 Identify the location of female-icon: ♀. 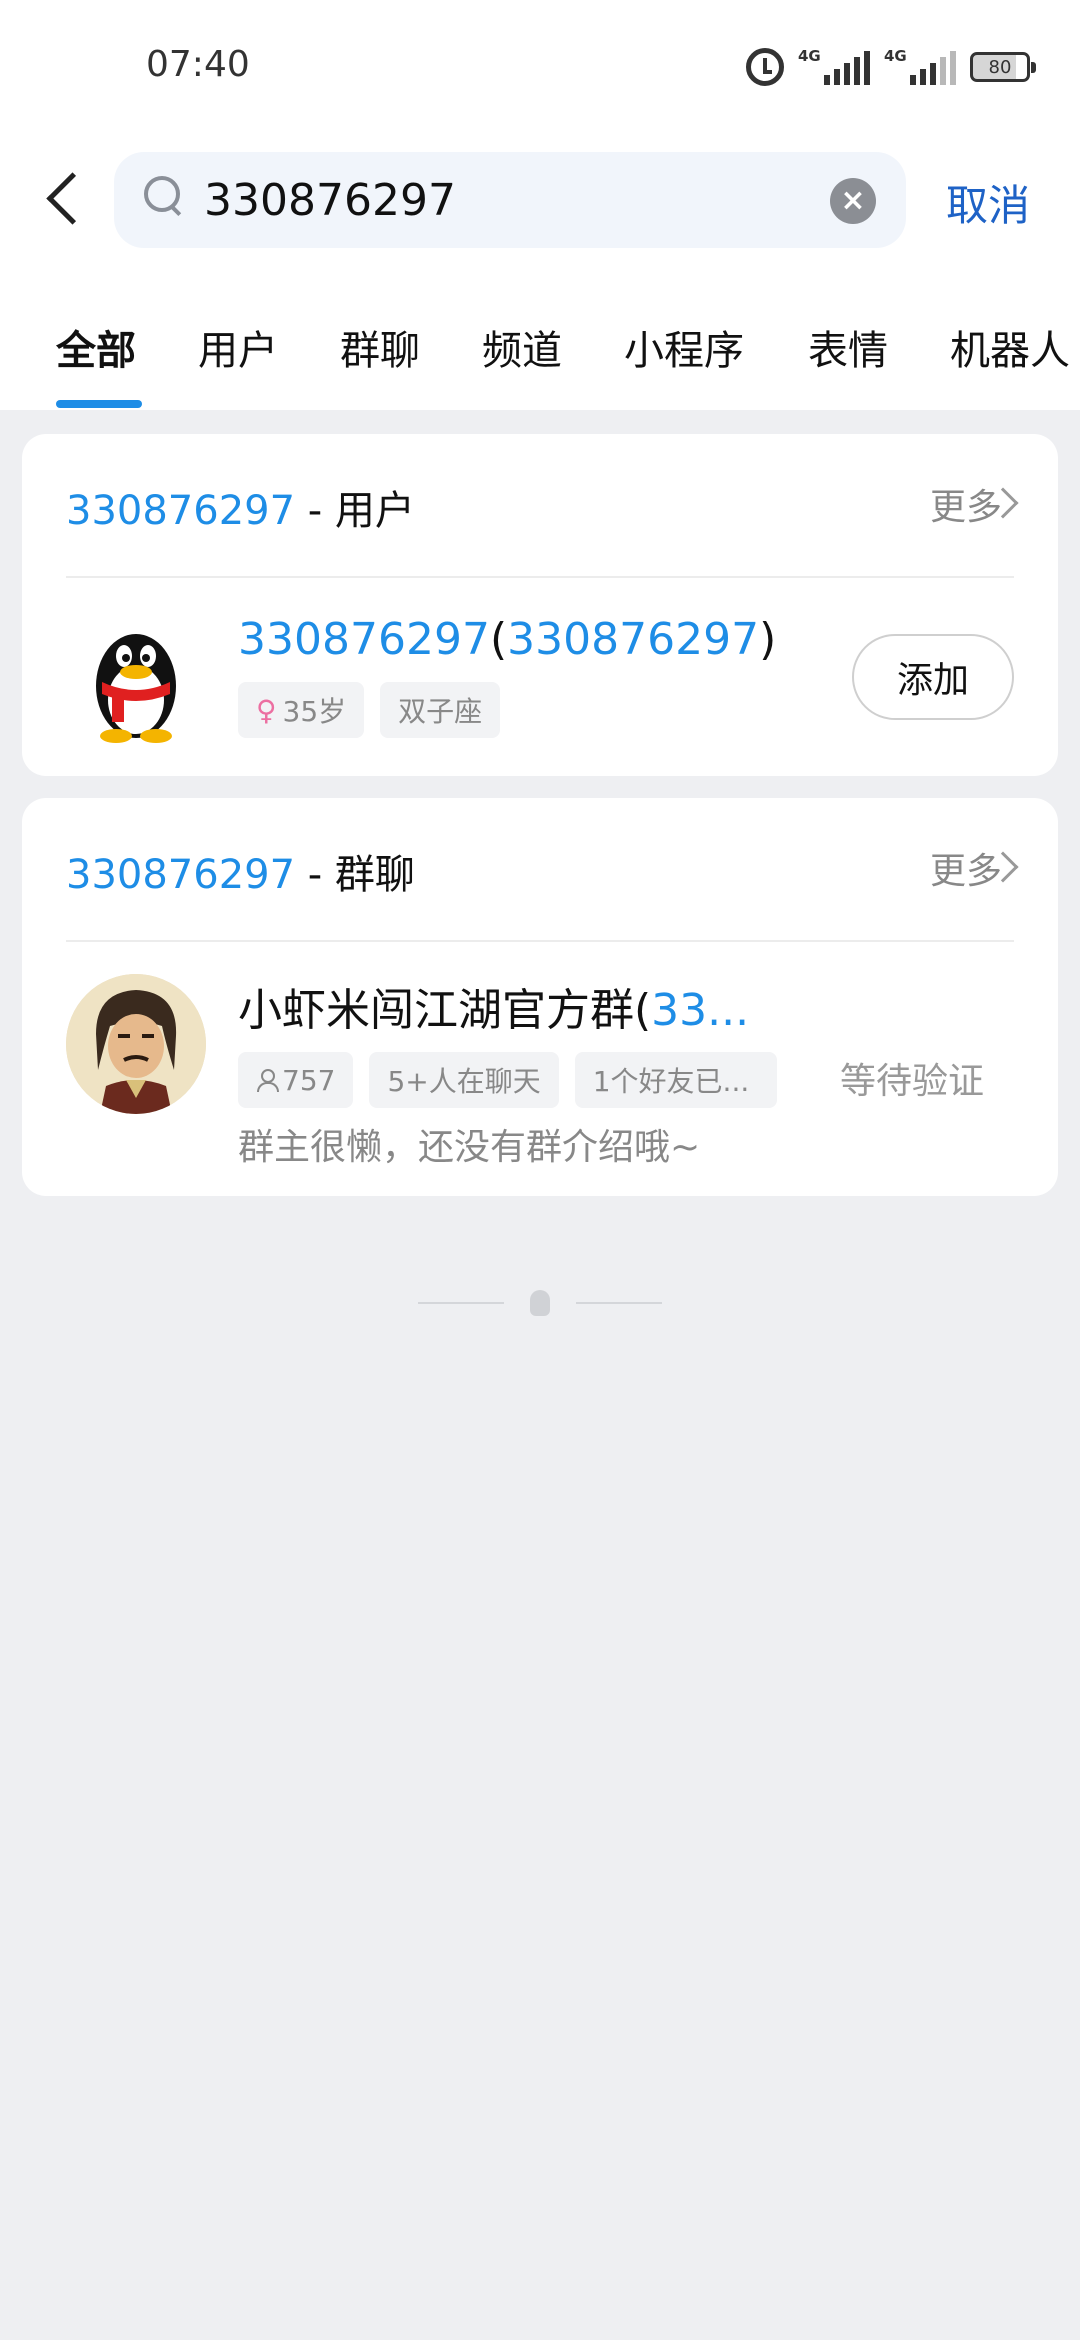
(266, 710).